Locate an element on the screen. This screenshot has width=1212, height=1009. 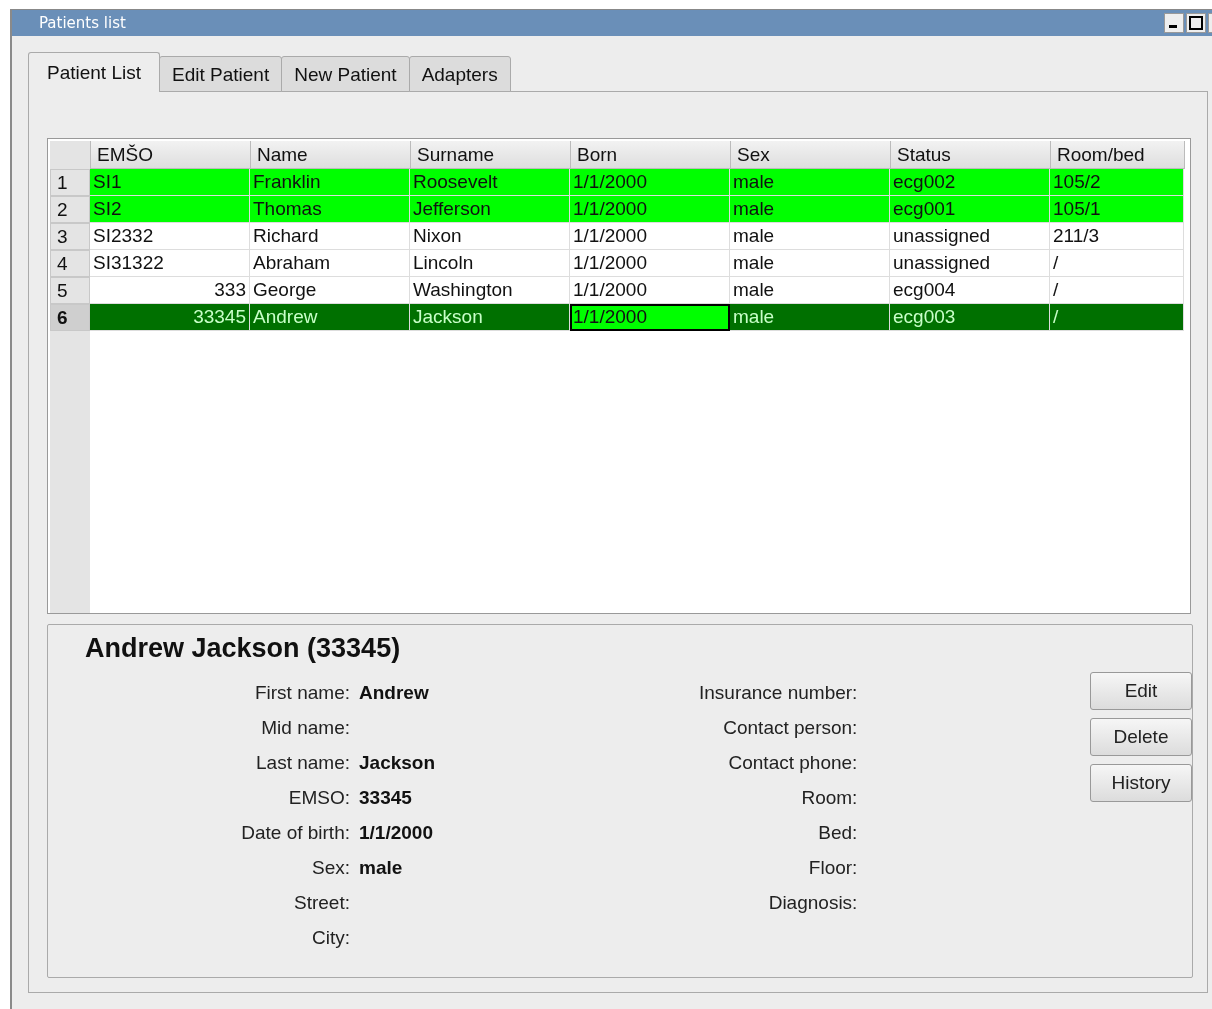
tab: New Patient is located at coordinates (345, 74).